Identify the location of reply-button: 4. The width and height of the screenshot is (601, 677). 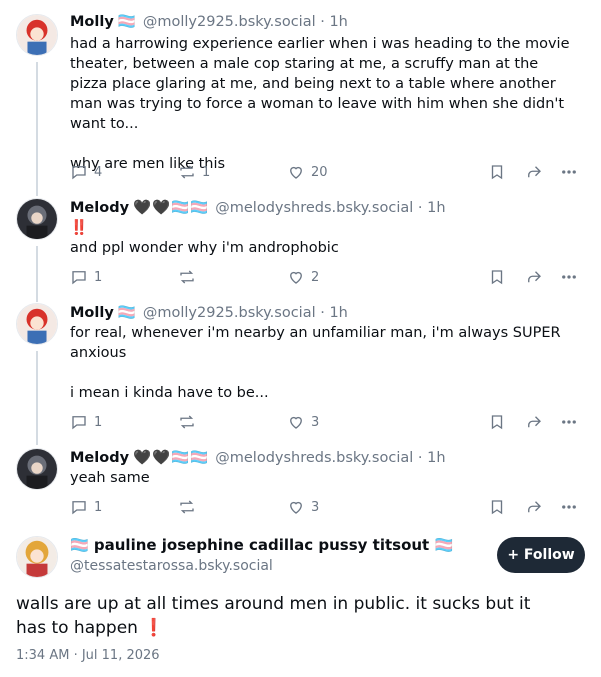
(86, 172).